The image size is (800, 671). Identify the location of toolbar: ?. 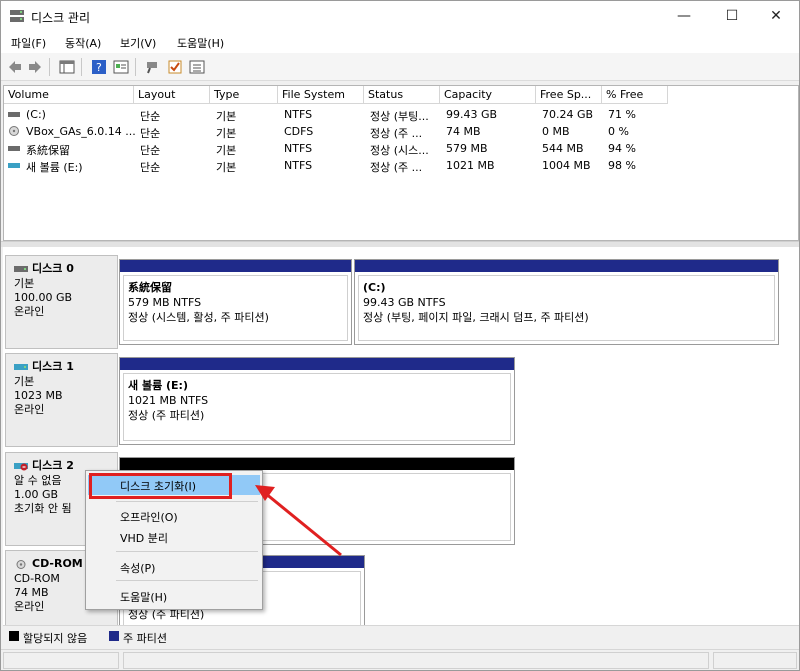
(400, 67).